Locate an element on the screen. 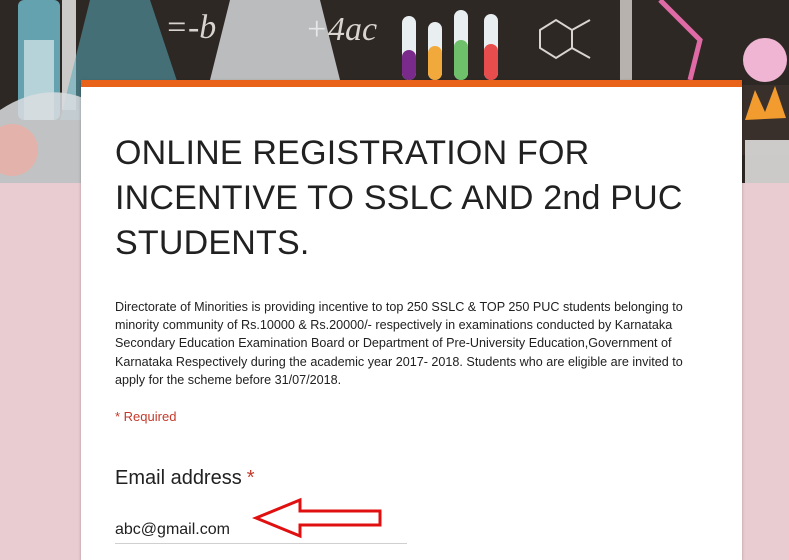  required-note: * Required is located at coordinates (146, 416).